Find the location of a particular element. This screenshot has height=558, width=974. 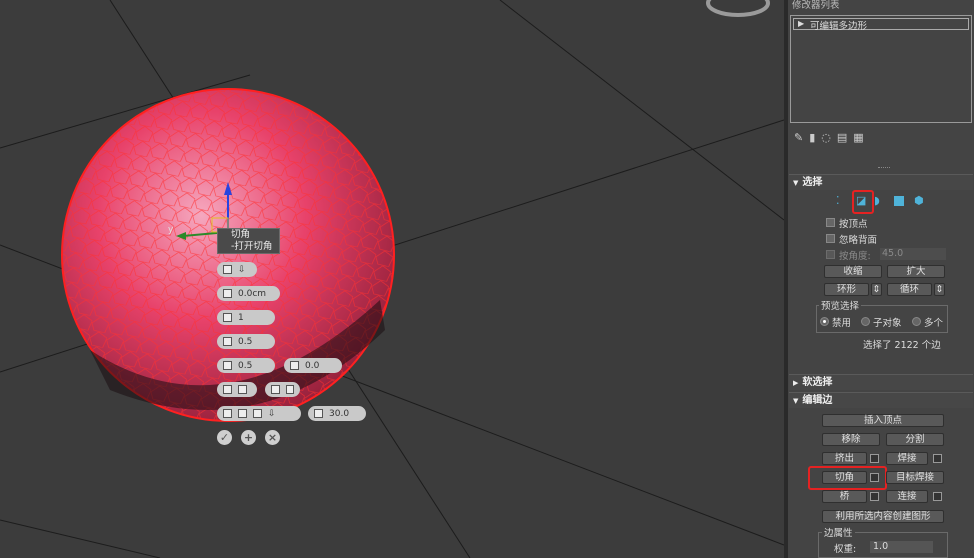

configure-icon: ▦ is located at coordinates (861, 137).